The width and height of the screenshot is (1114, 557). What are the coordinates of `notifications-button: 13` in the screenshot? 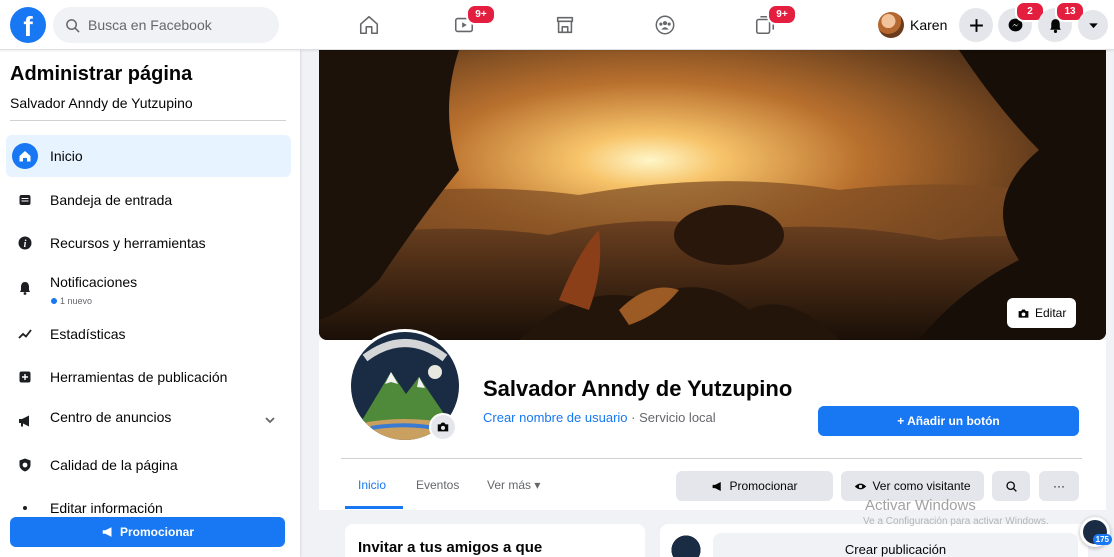 It's located at (1061, 21).